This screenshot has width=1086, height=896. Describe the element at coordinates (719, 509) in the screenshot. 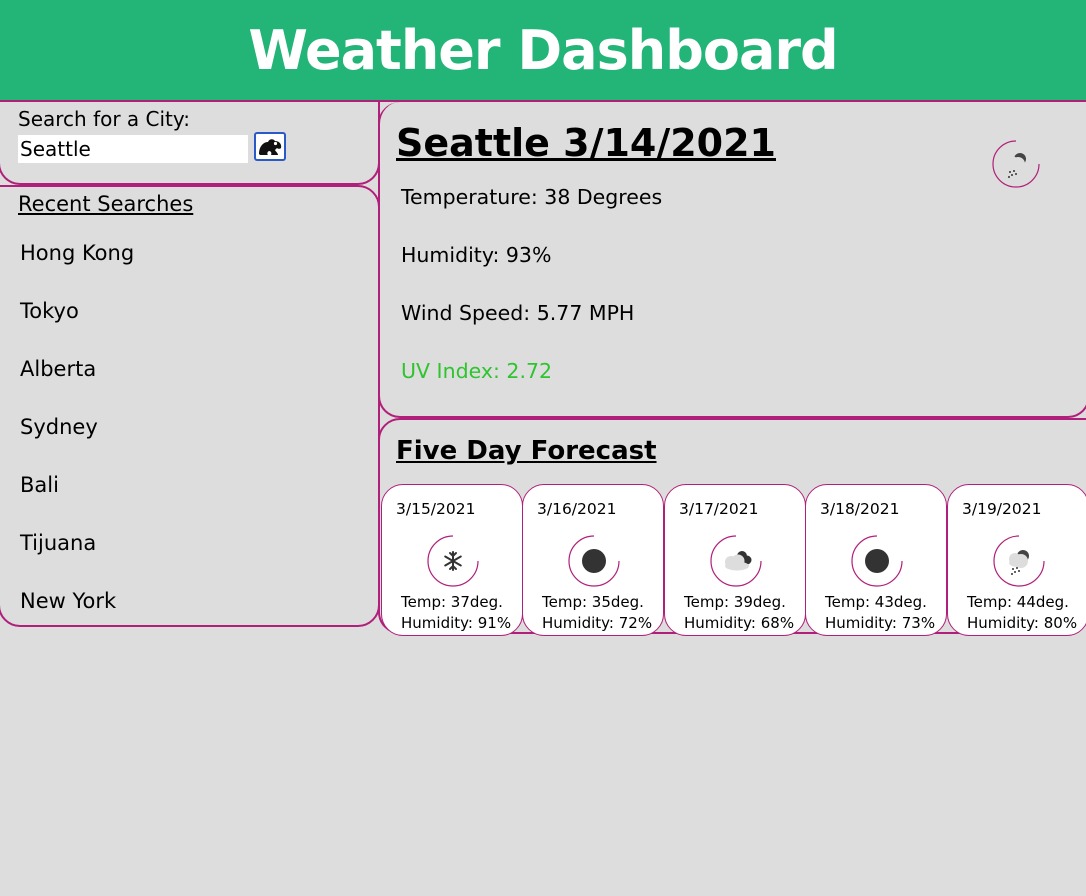

I see `forecast-date: 3/17/2021` at that location.